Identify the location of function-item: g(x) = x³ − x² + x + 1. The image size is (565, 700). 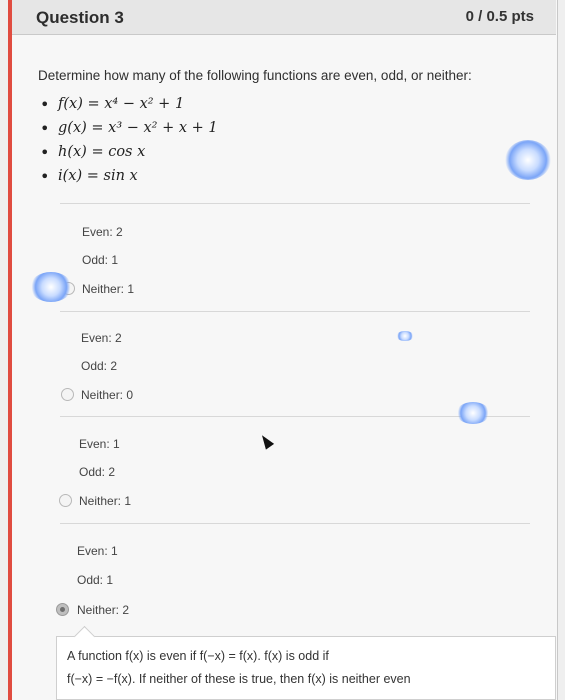
(129, 131).